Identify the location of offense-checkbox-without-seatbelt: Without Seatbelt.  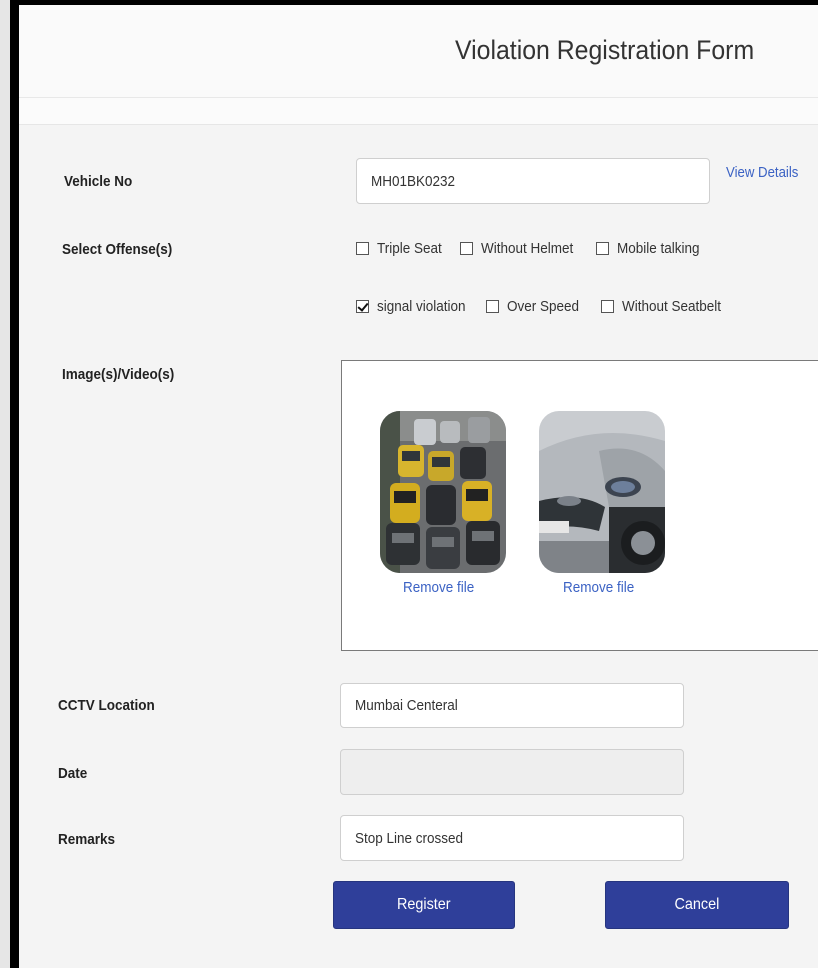
(666, 306).